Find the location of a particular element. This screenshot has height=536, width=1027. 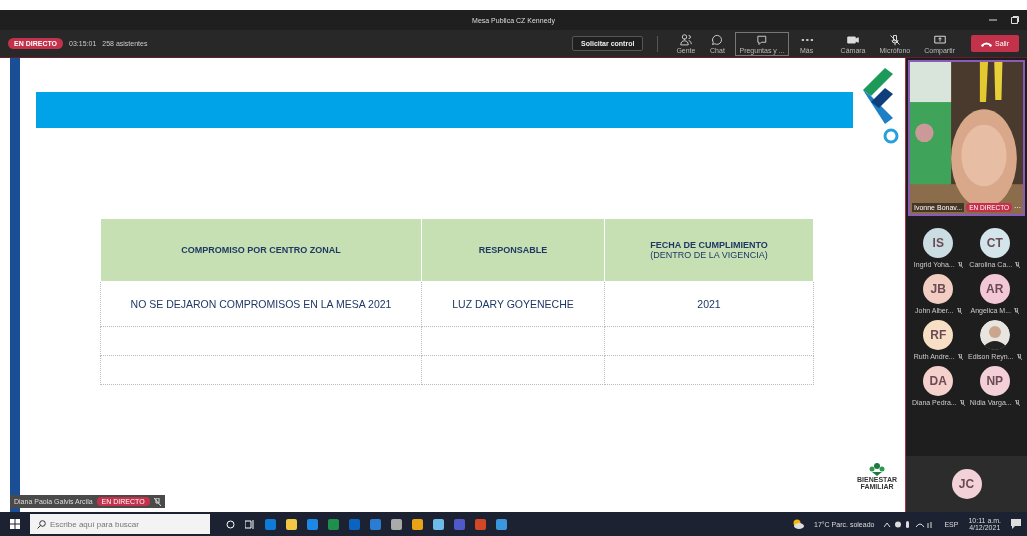

avatar-initials: JC is located at coordinates (966, 484).